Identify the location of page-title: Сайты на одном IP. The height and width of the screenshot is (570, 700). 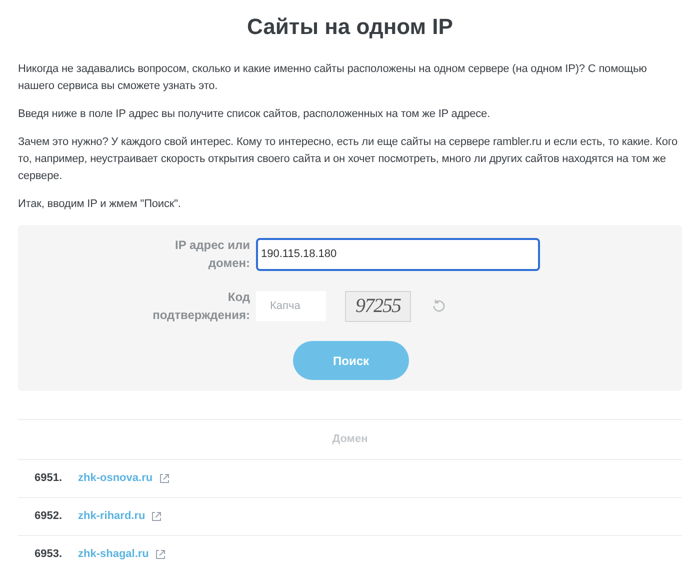
(350, 27).